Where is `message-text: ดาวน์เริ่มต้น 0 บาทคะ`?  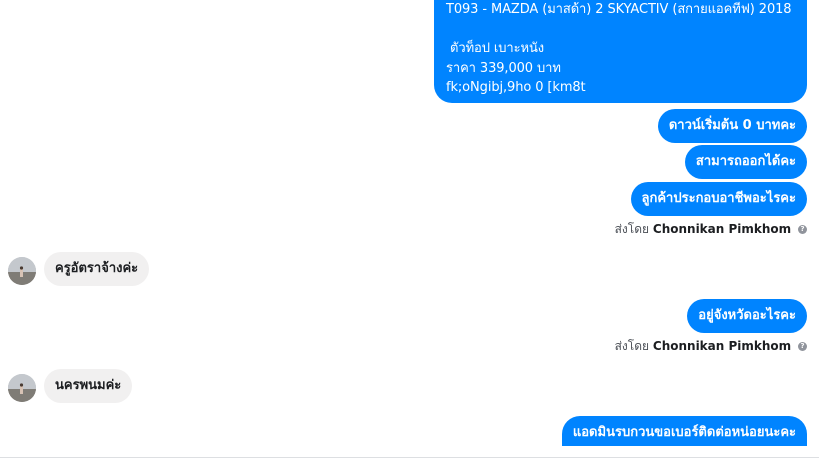
message-text: ดาวน์เริ่มต้น 0 บาทคะ is located at coordinates (732, 125).